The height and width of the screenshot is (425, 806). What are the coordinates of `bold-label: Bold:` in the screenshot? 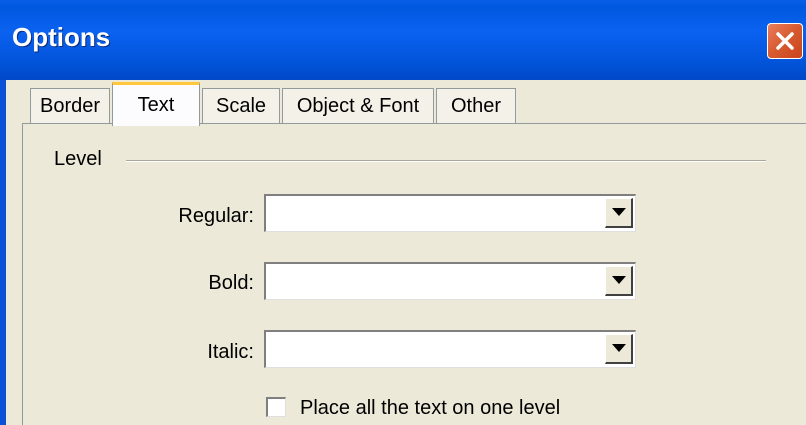 It's located at (231, 283).